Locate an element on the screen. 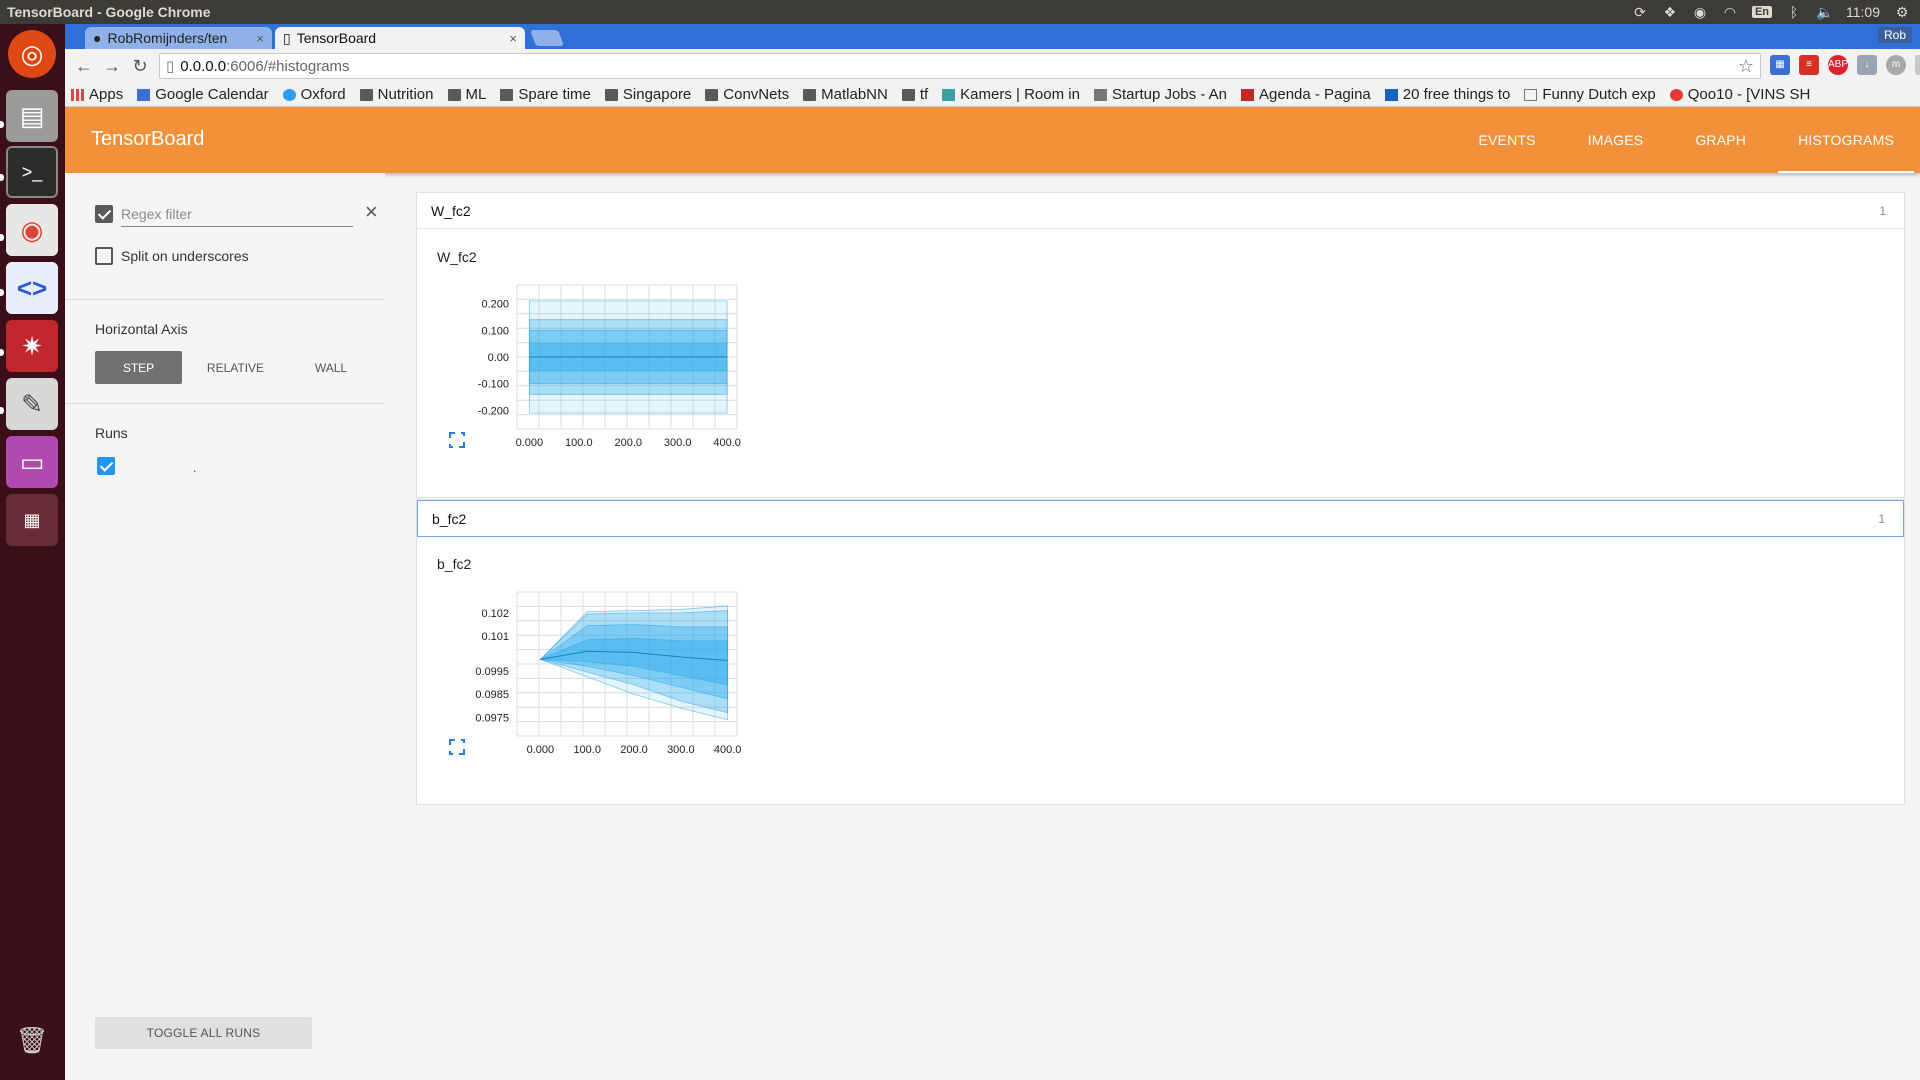  download-extension-icon: ↓ is located at coordinates (1867, 65).